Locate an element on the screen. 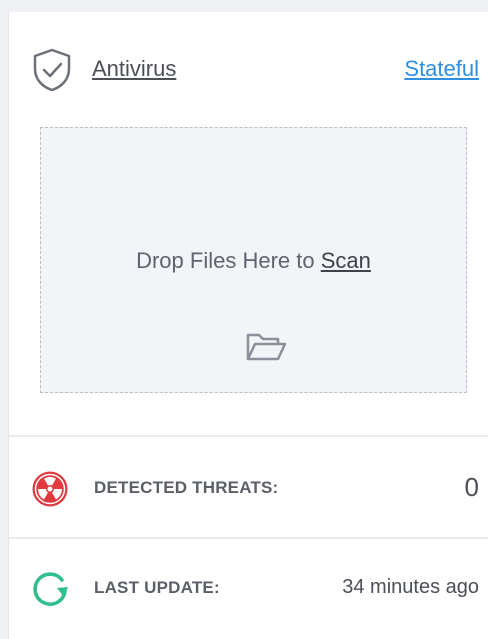  detected-threats-value: 0 is located at coordinates (471, 487).